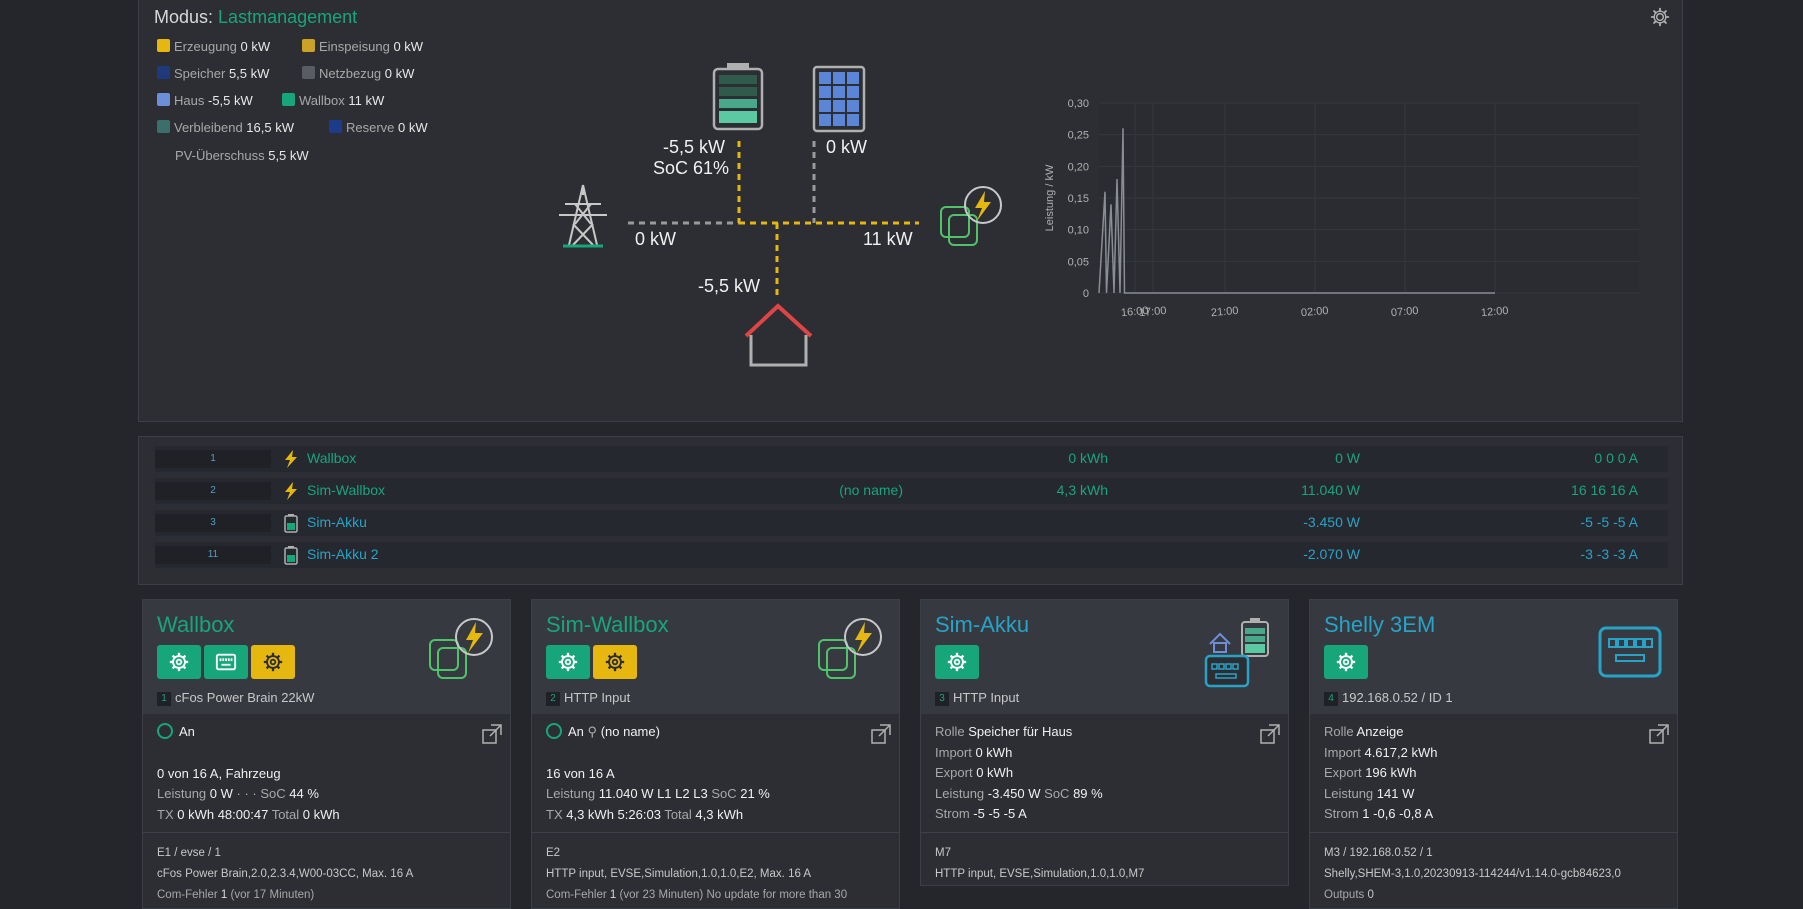  What do you see at coordinates (1660, 17) in the screenshot?
I see `settings-gear-icon` at bounding box center [1660, 17].